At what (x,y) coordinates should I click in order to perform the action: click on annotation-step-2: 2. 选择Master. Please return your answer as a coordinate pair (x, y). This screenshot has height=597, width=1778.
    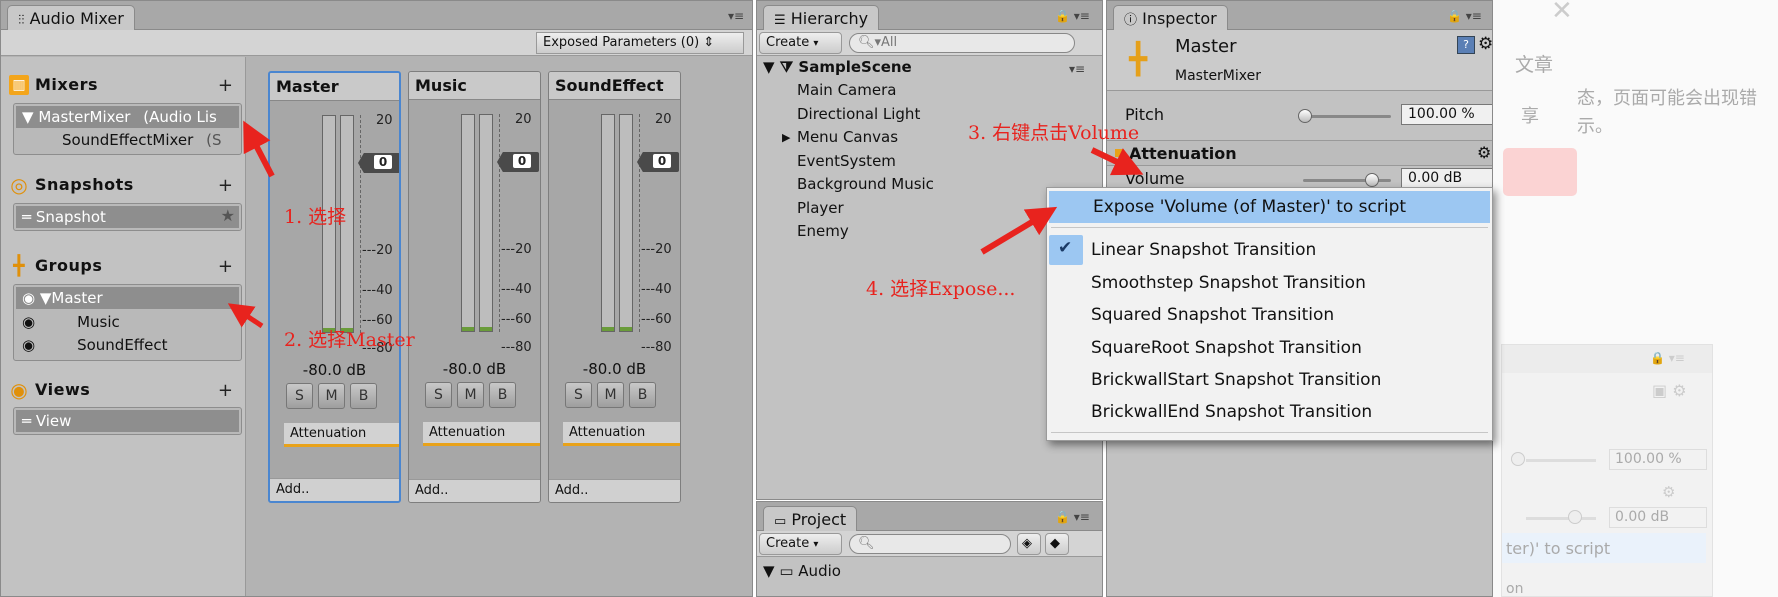
    Looking at the image, I should click on (349, 340).